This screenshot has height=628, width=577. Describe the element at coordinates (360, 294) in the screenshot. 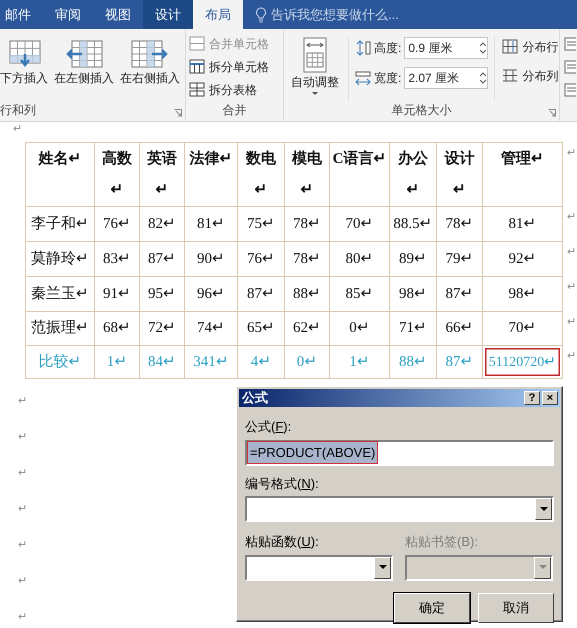

I see `table-cell: 85↵` at that location.